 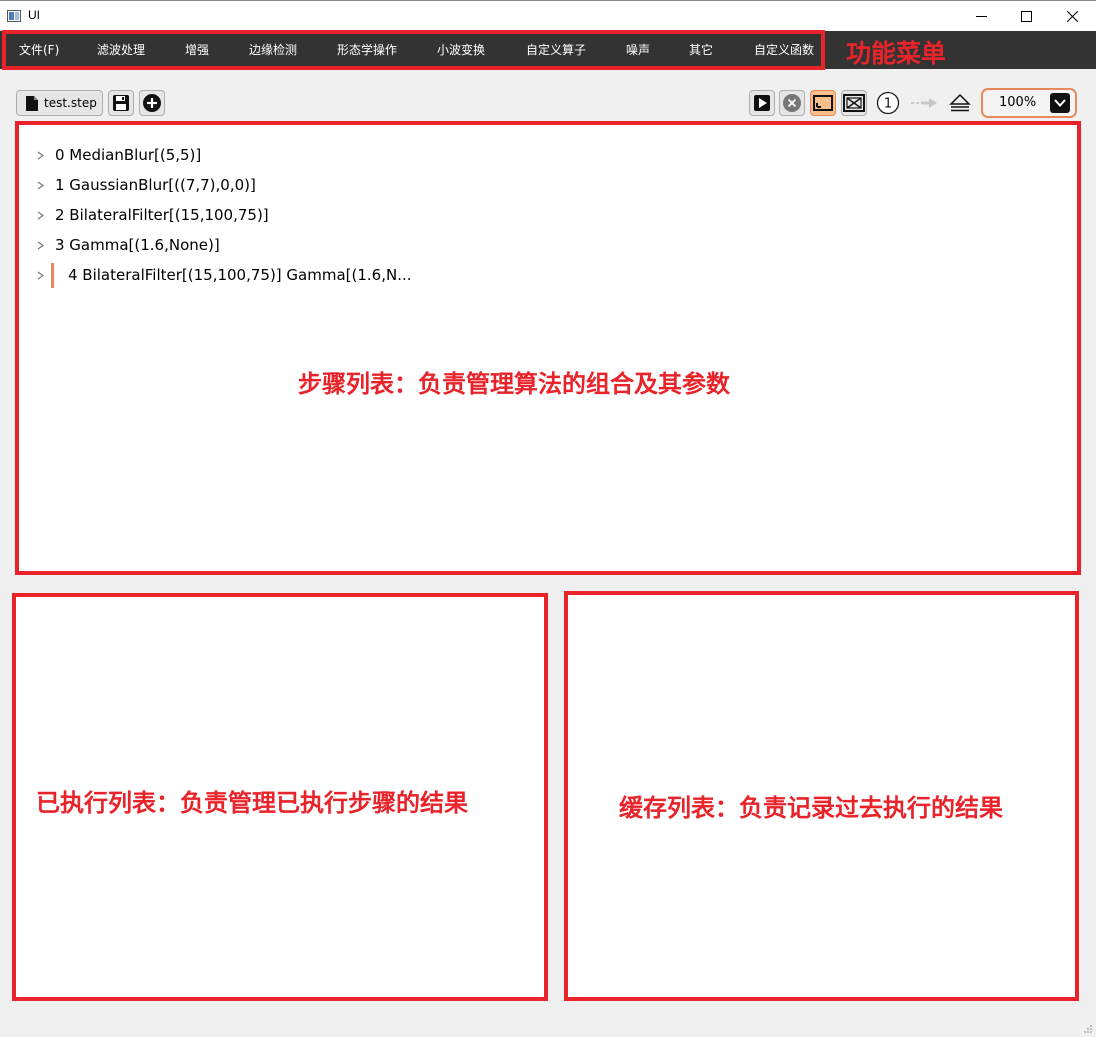 I want to click on stop-circle-icon, so click(x=792, y=103).